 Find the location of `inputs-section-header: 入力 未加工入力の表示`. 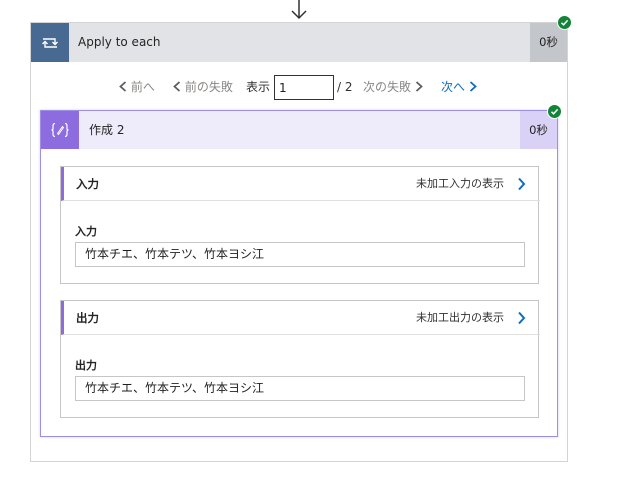

inputs-section-header: 入力 未加工入力の表示 is located at coordinates (300, 184).